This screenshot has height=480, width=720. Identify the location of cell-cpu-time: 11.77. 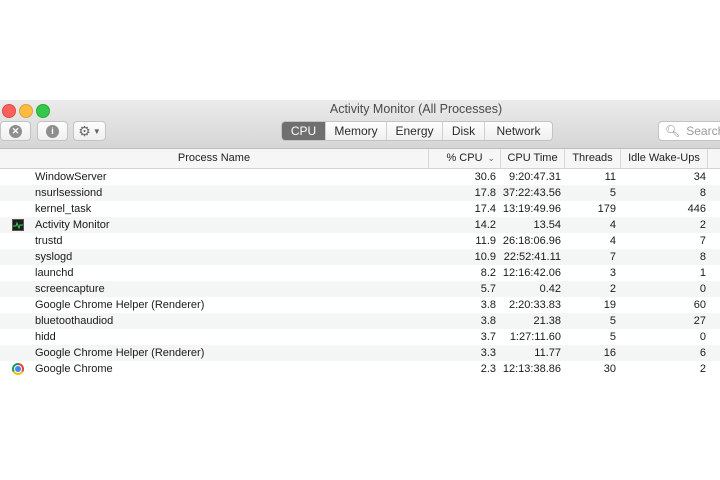
(547, 353).